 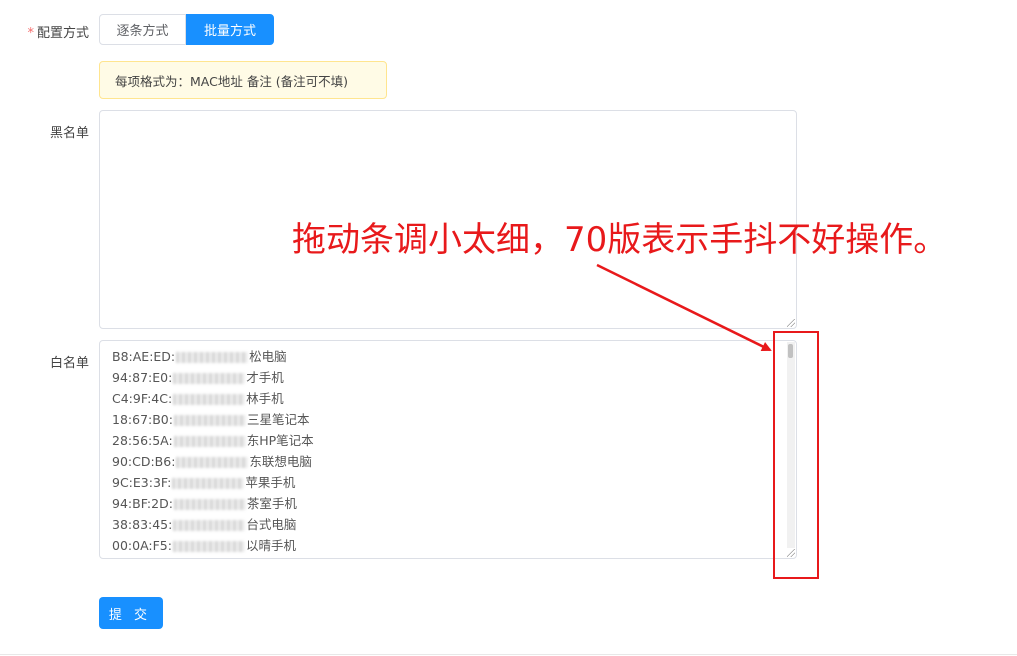 What do you see at coordinates (62, 33) in the screenshot?
I see `mode-label-text: 配置方式` at bounding box center [62, 33].